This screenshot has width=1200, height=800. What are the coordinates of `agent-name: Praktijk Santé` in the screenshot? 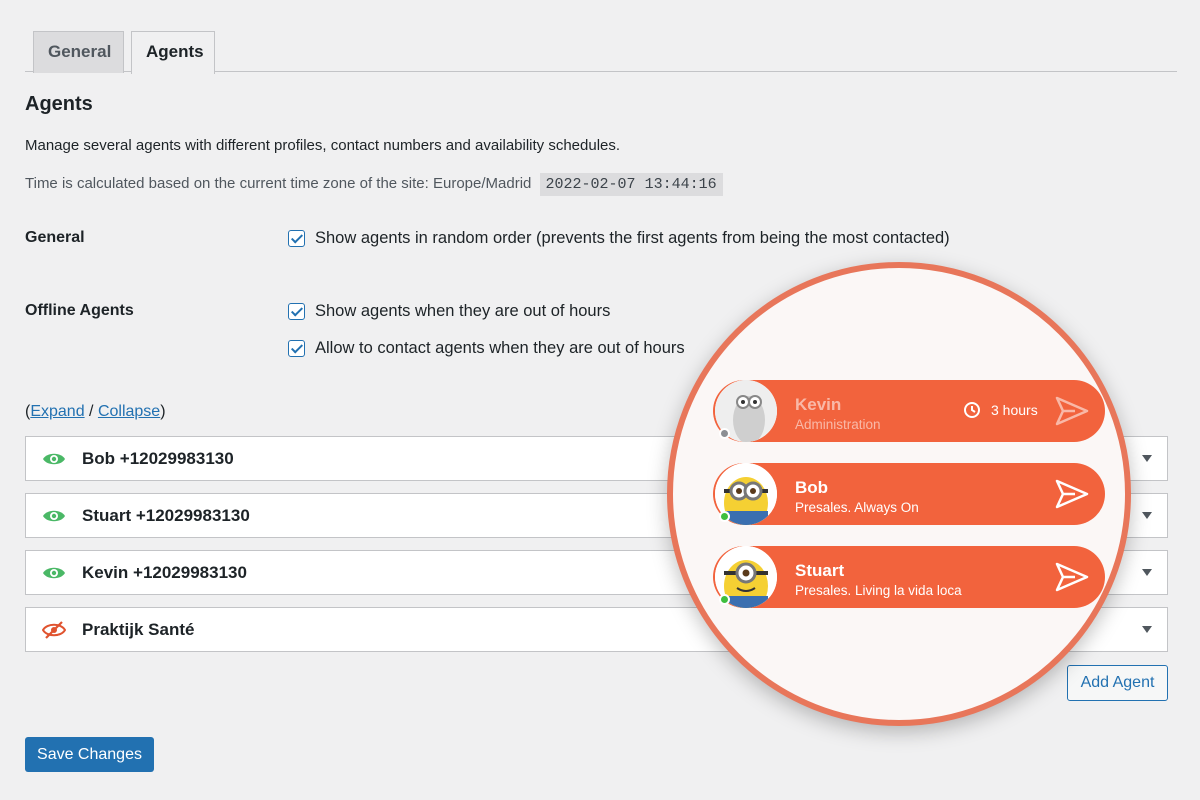 It's located at (138, 629).